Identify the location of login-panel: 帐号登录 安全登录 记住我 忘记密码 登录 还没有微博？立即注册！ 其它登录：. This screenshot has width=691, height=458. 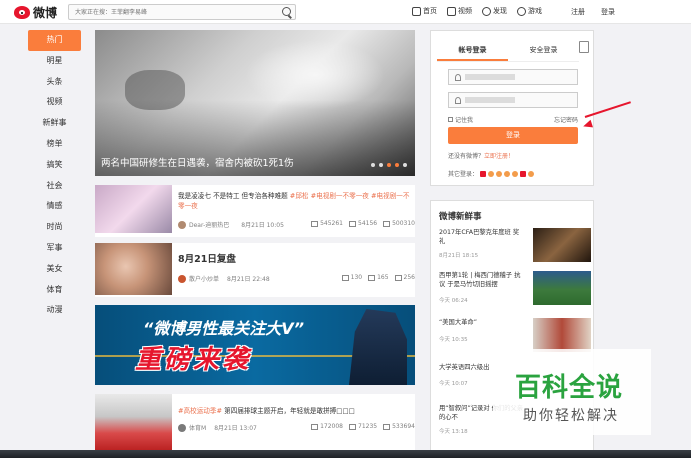
(512, 108).